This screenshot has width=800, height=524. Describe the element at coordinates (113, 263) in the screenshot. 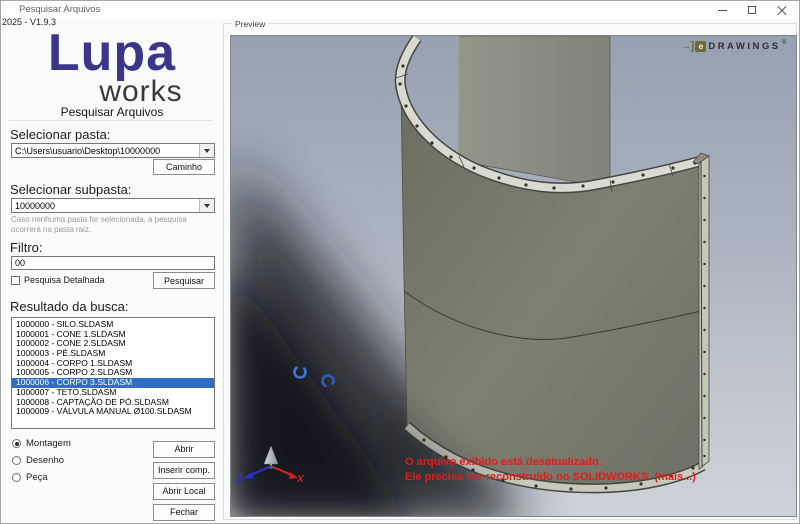

I see `filter-input` at that location.